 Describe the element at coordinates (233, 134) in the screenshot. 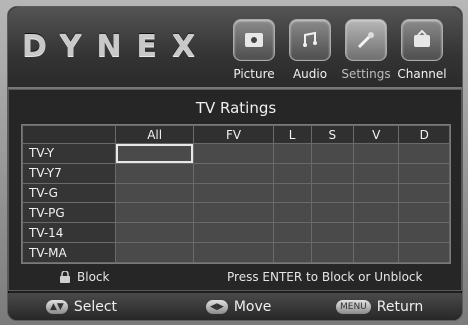

I see `column-header: FV` at that location.